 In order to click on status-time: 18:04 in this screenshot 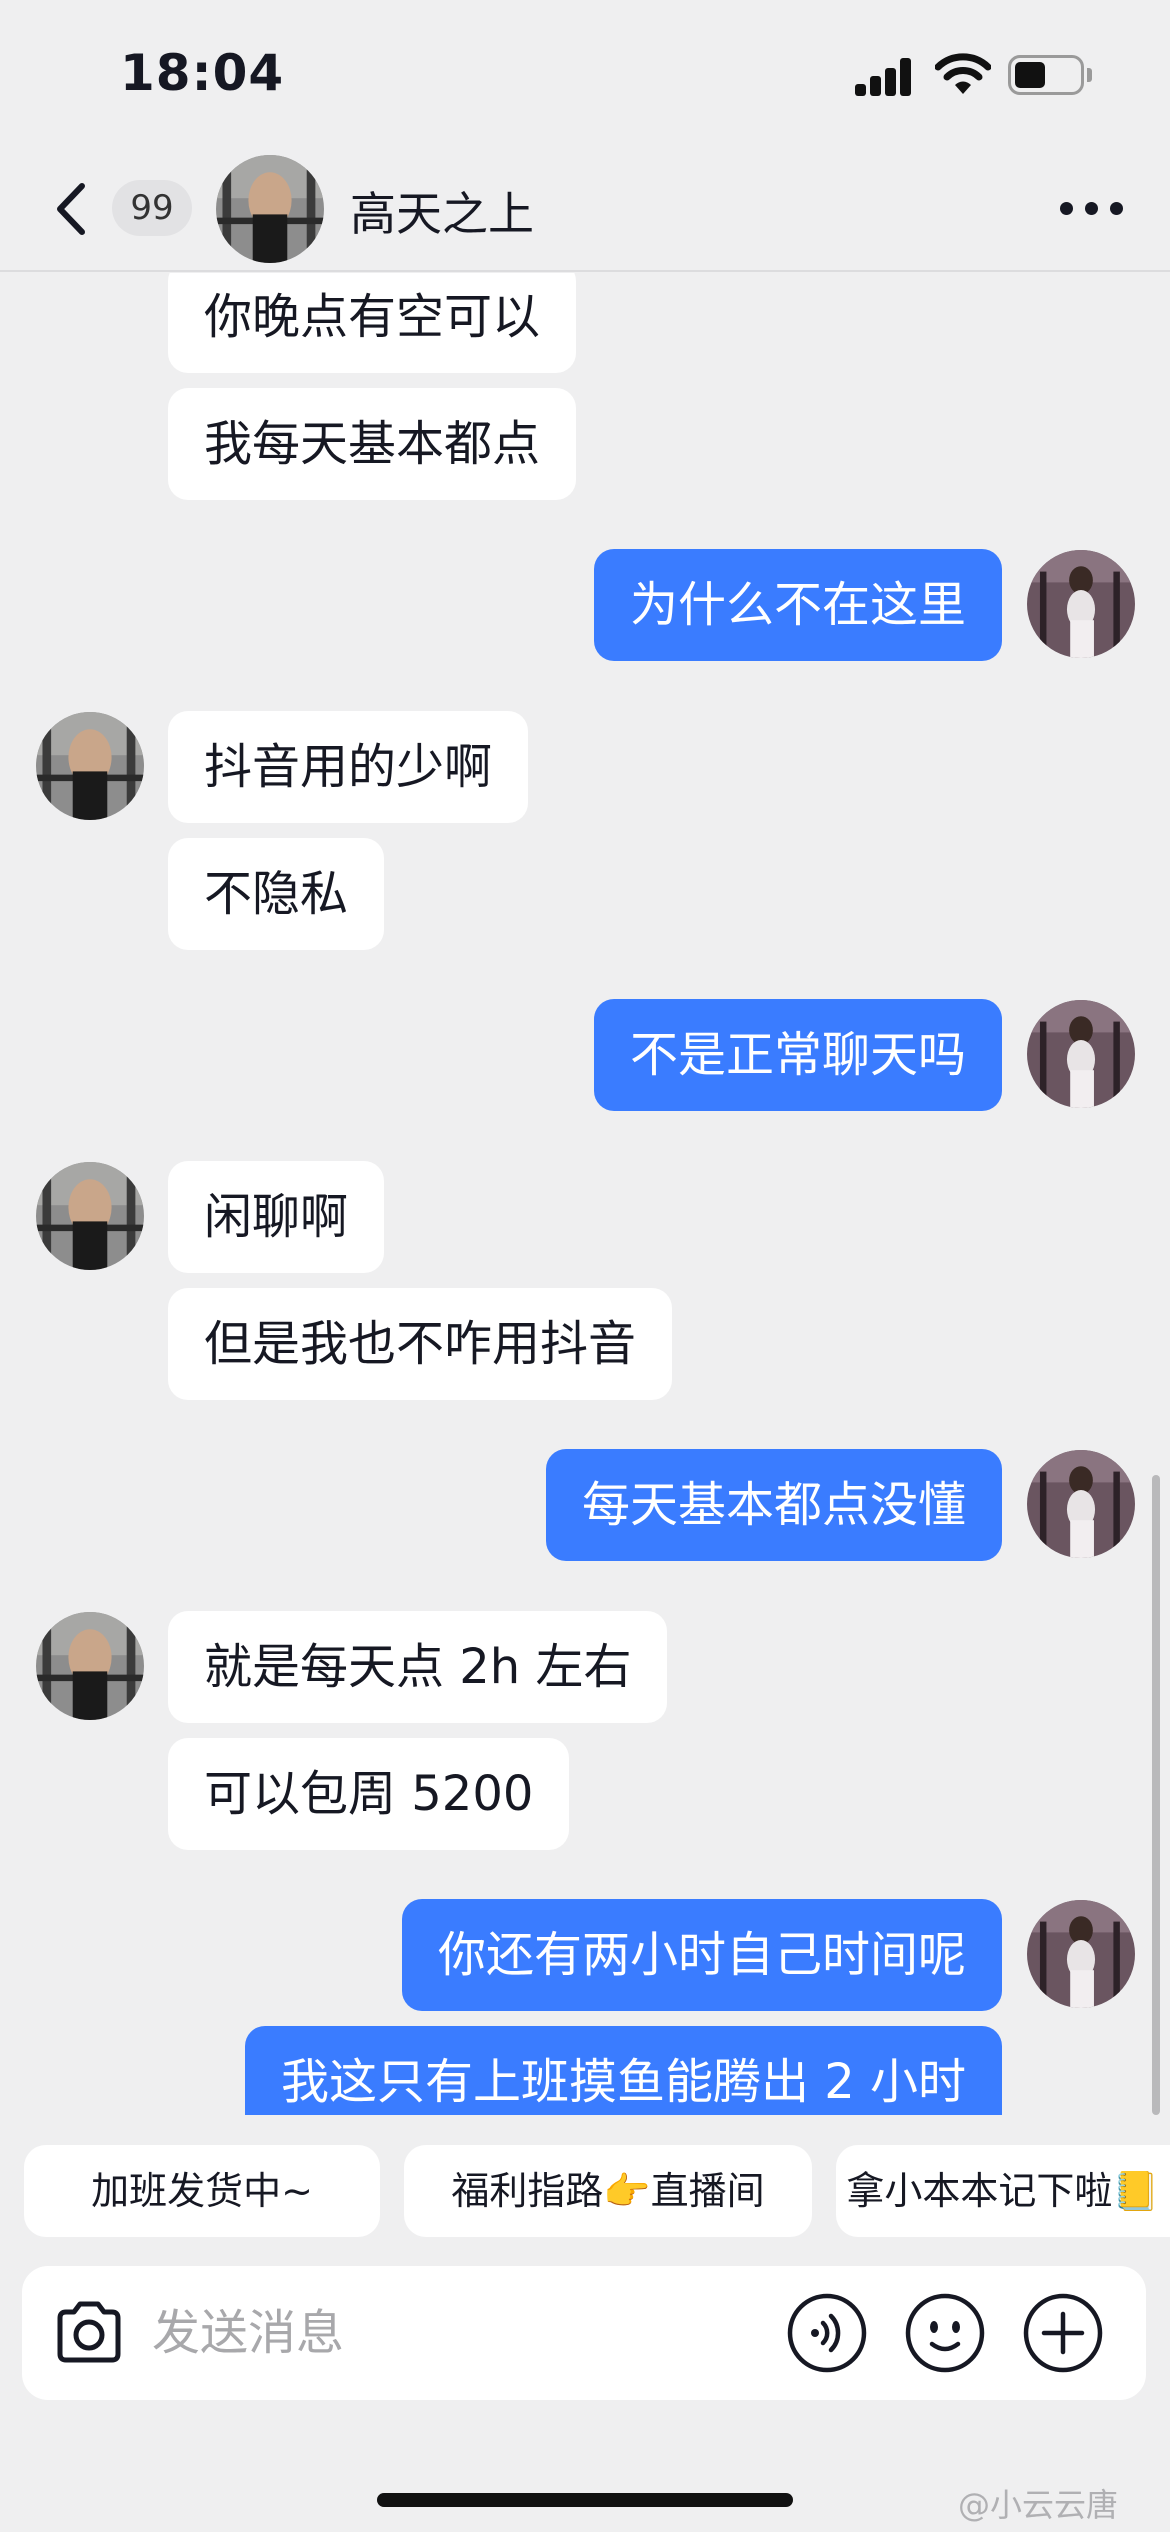, I will do `click(202, 73)`.